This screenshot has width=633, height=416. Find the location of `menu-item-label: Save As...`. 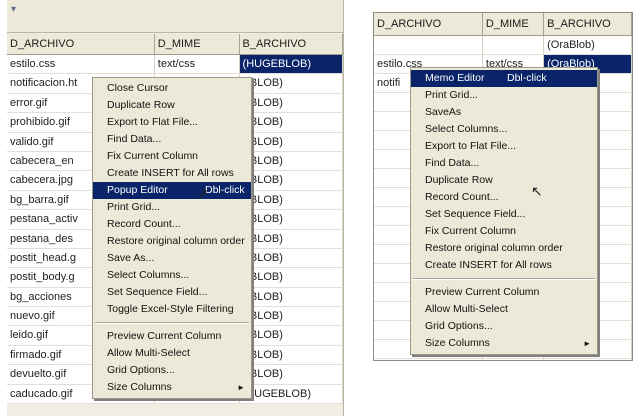

menu-item-label: Save As... is located at coordinates (131, 258).